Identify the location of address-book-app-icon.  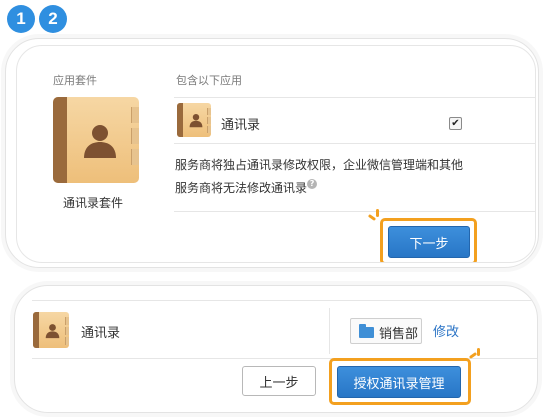
(194, 120).